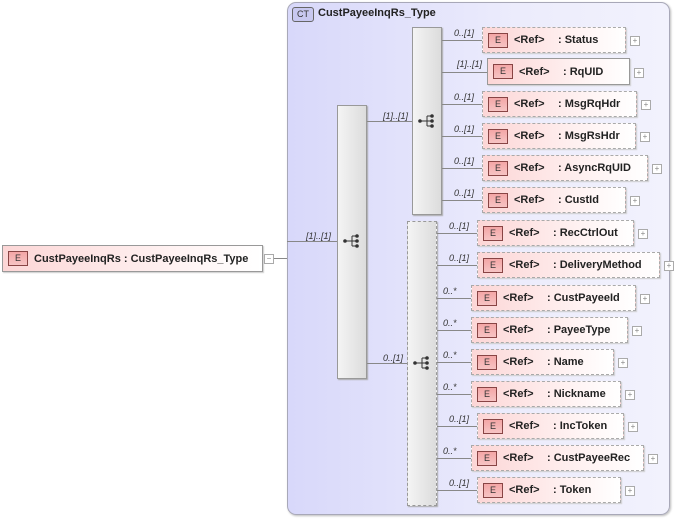 Image resolution: width=676 pixels, height=519 pixels. I want to click on root-element: E CustPayeeInqRs : CustPayeeInqRs_Type, so click(132, 258).